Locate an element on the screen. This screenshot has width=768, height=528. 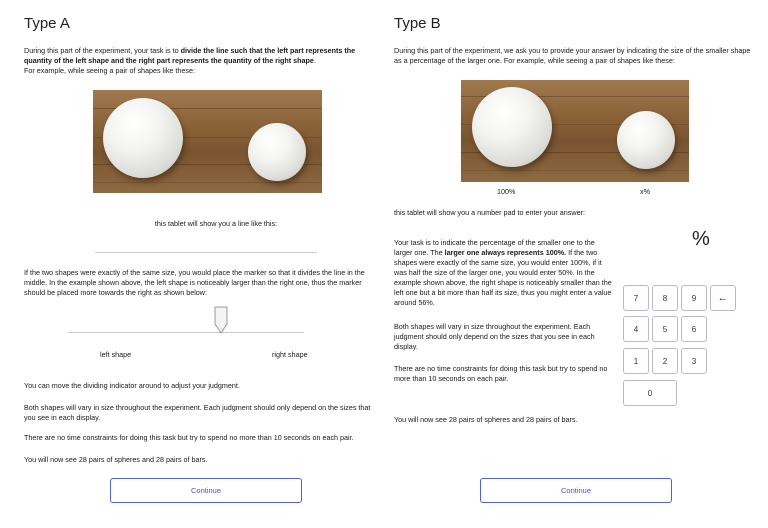
numpad-key-7: 7 is located at coordinates (636, 298).